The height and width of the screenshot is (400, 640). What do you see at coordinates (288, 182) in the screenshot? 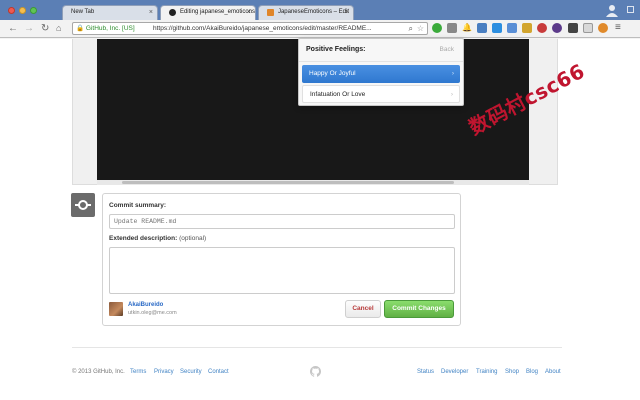
I see `scrollbar-thumb` at bounding box center [288, 182].